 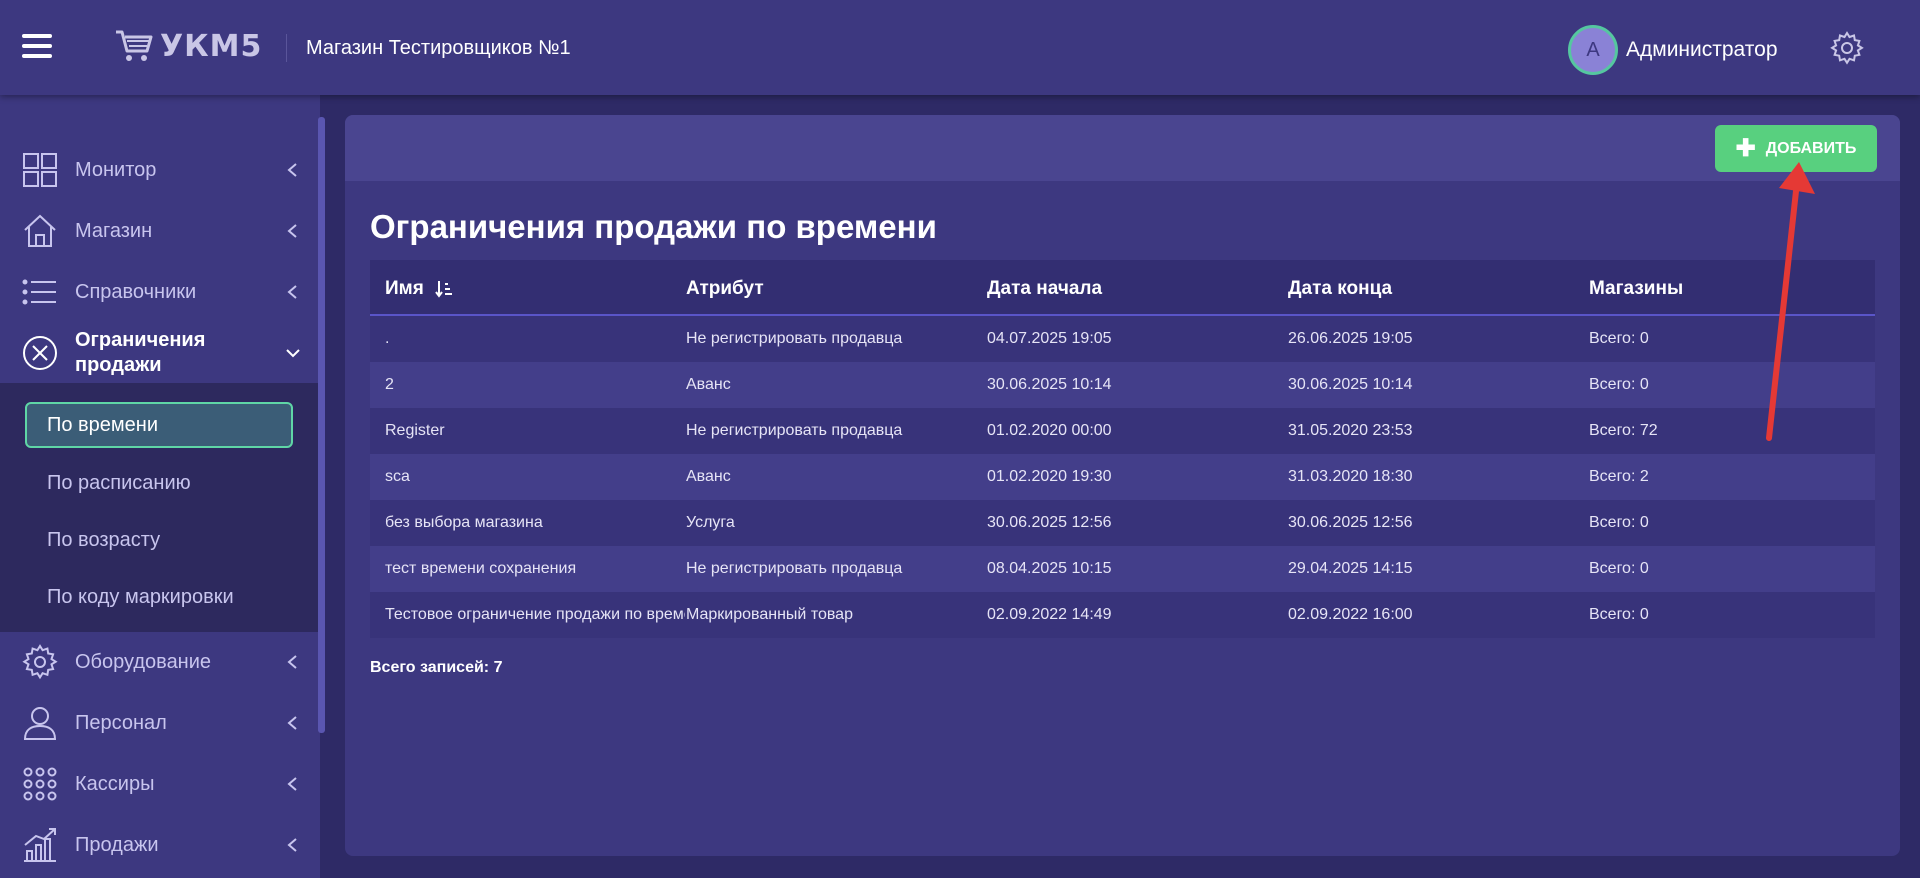 What do you see at coordinates (159, 170) in the screenshot?
I see `sidebar-item-monitor: Монитор` at bounding box center [159, 170].